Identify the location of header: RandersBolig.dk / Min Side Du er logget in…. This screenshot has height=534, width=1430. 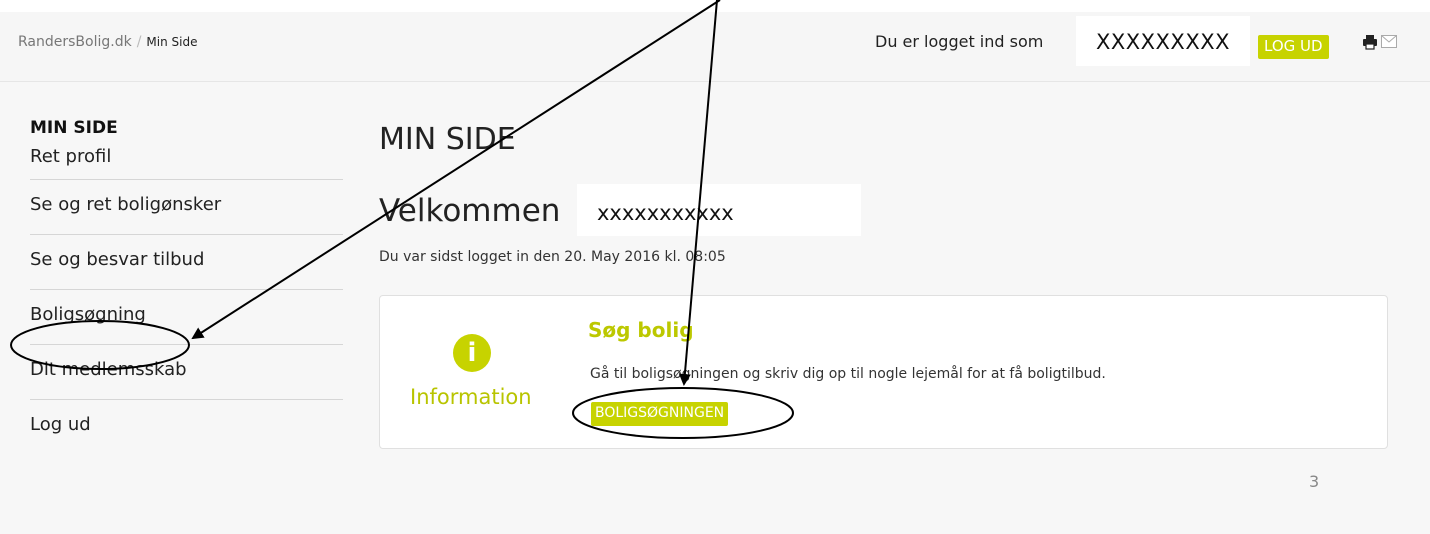
(715, 47).